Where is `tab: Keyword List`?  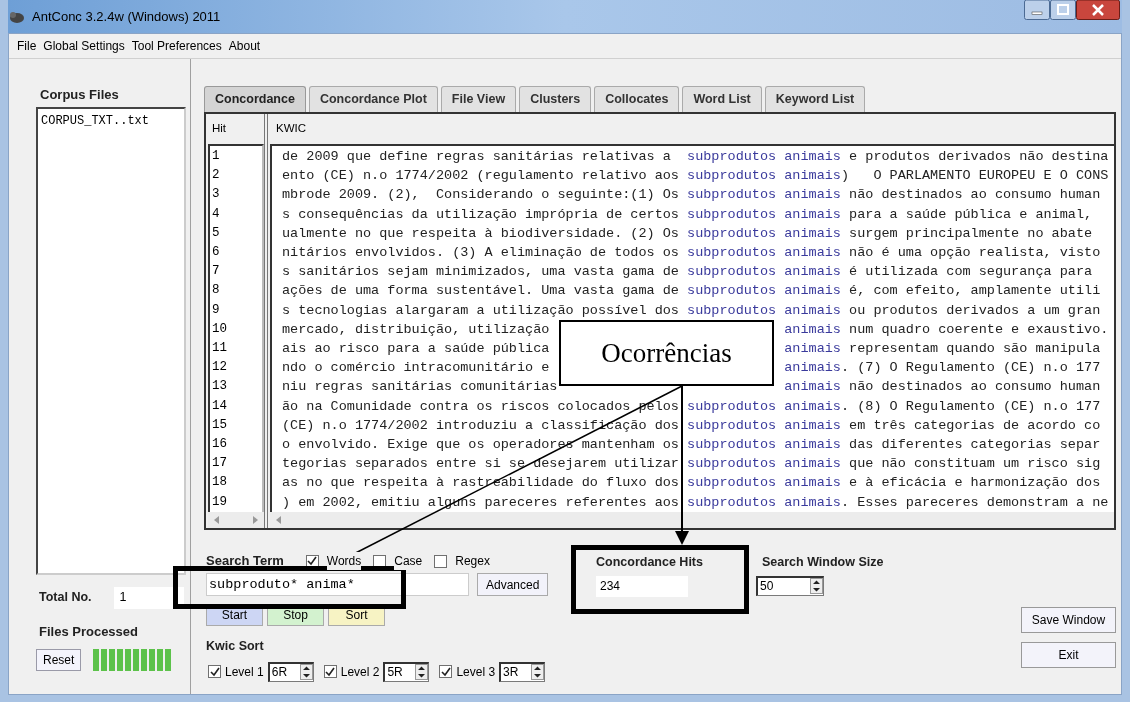 tab: Keyword List is located at coordinates (815, 99).